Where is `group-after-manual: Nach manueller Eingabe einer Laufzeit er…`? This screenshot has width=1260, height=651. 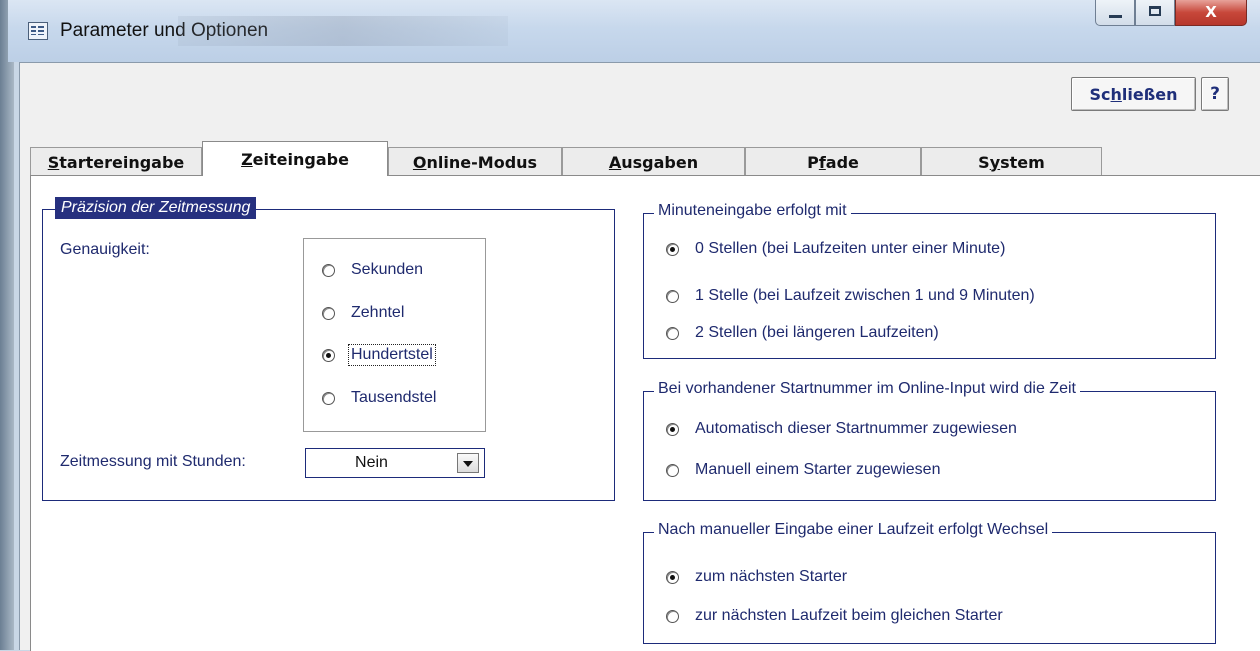 group-after-manual: Nach manueller Eingabe einer Laufzeit er… is located at coordinates (929, 582).